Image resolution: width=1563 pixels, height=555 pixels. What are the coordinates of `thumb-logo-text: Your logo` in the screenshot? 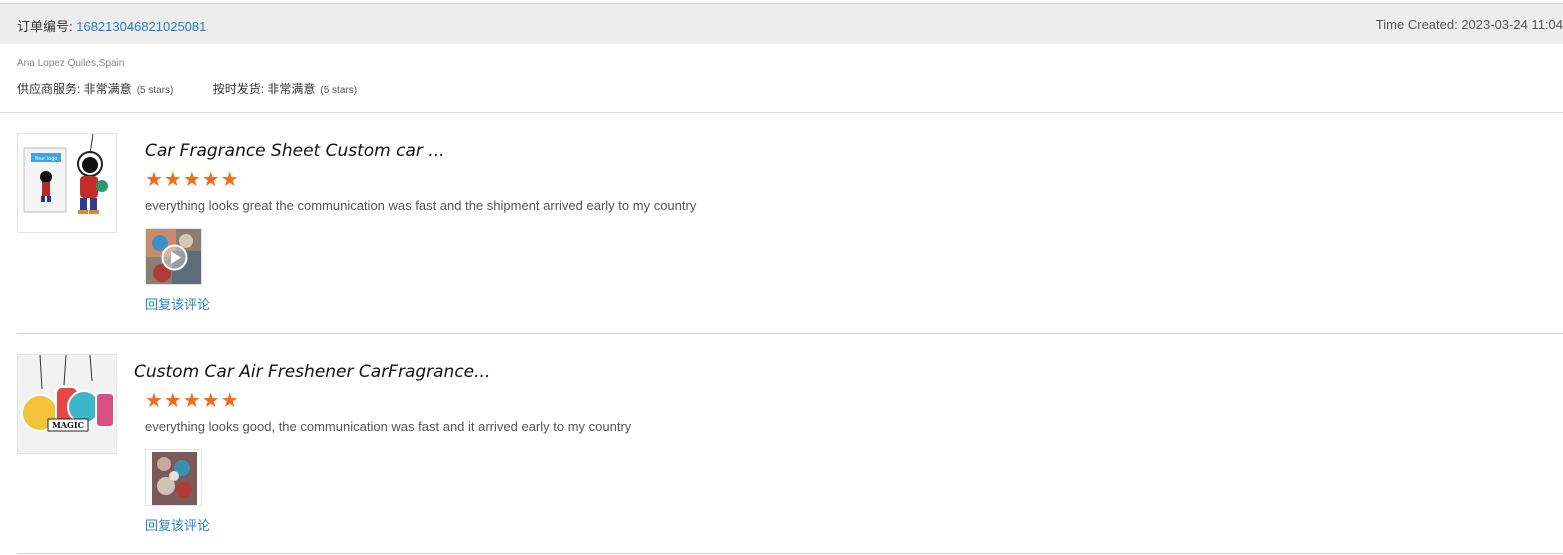 It's located at (46, 159).